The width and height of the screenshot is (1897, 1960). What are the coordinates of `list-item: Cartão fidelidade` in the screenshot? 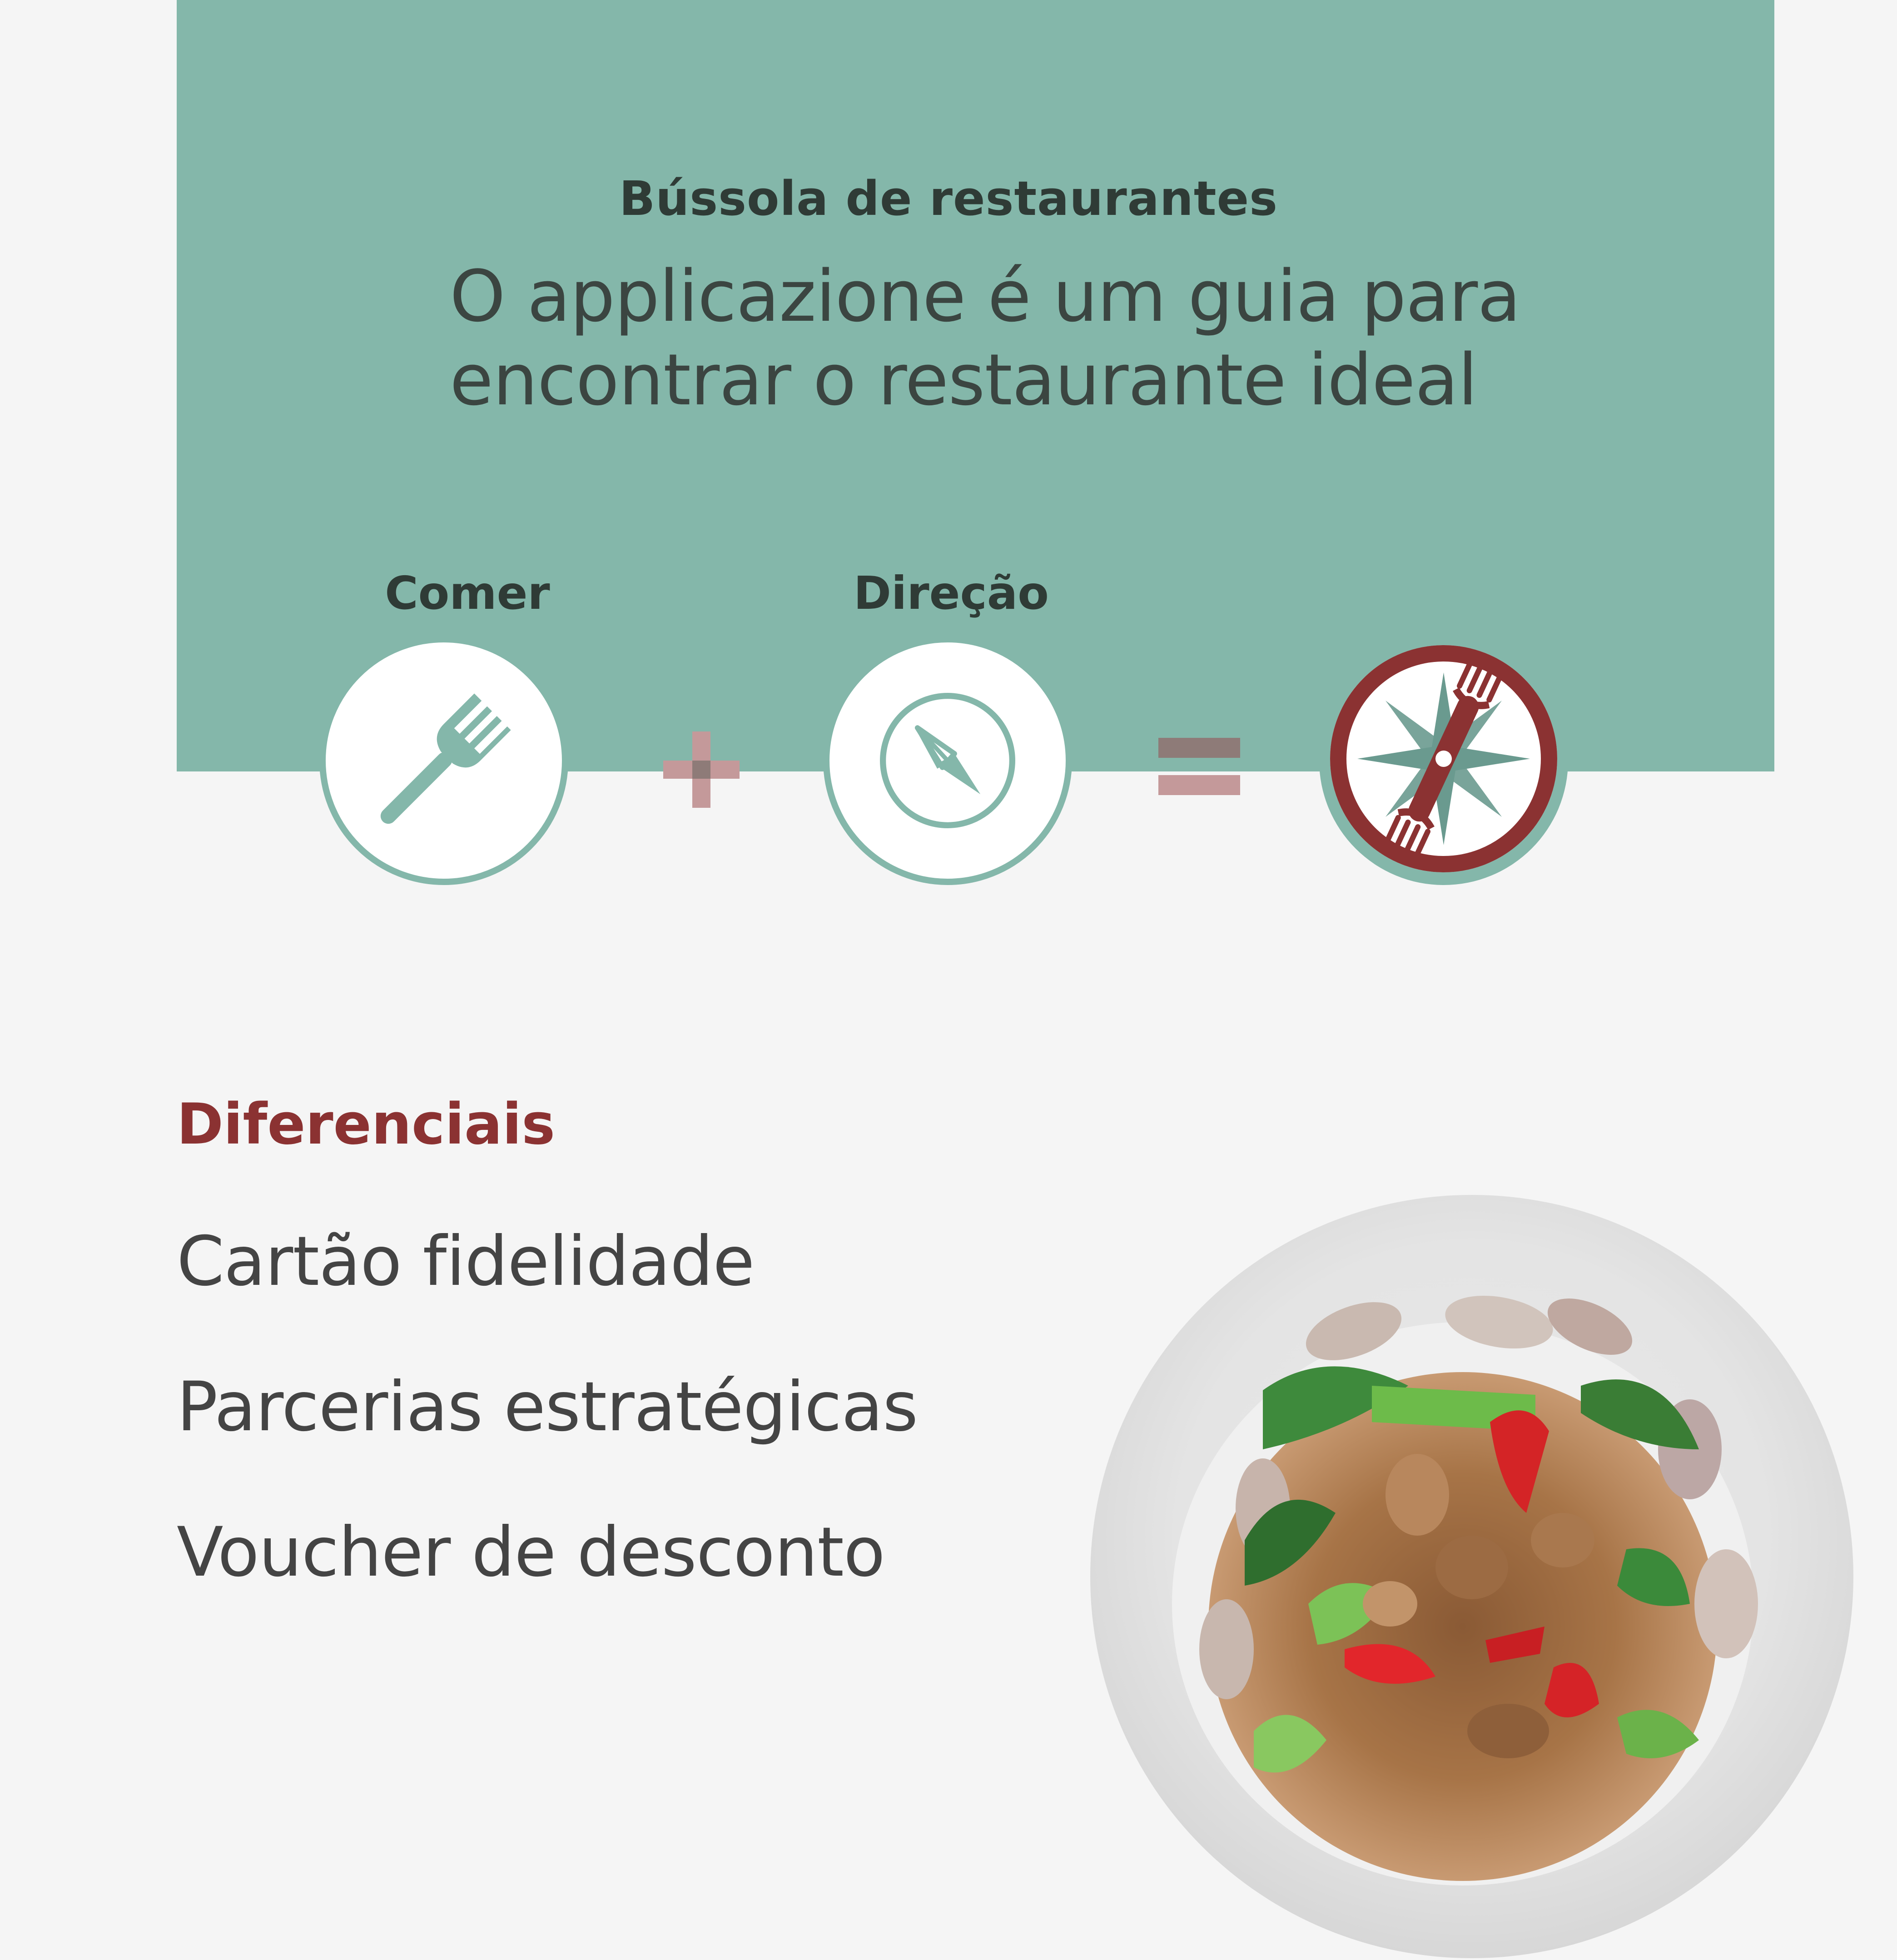 It's located at (466, 1261).